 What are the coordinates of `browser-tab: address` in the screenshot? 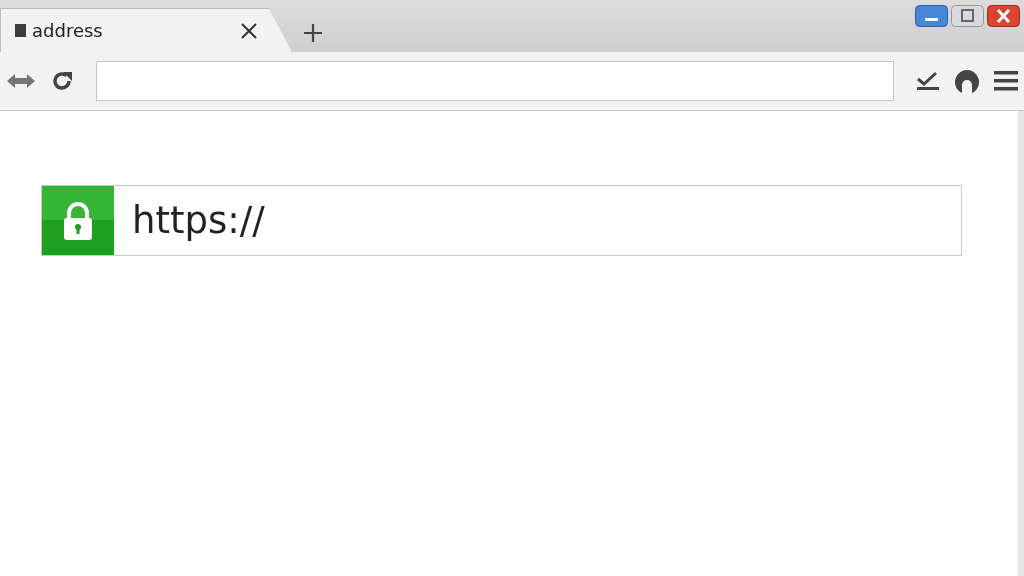 It's located at (146, 30).